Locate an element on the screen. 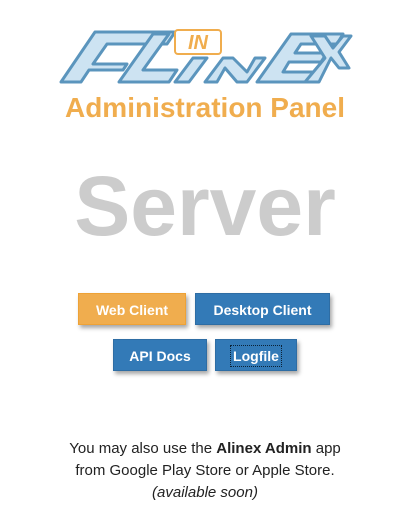  desktop-client-button: Desktop Client is located at coordinates (262, 309).